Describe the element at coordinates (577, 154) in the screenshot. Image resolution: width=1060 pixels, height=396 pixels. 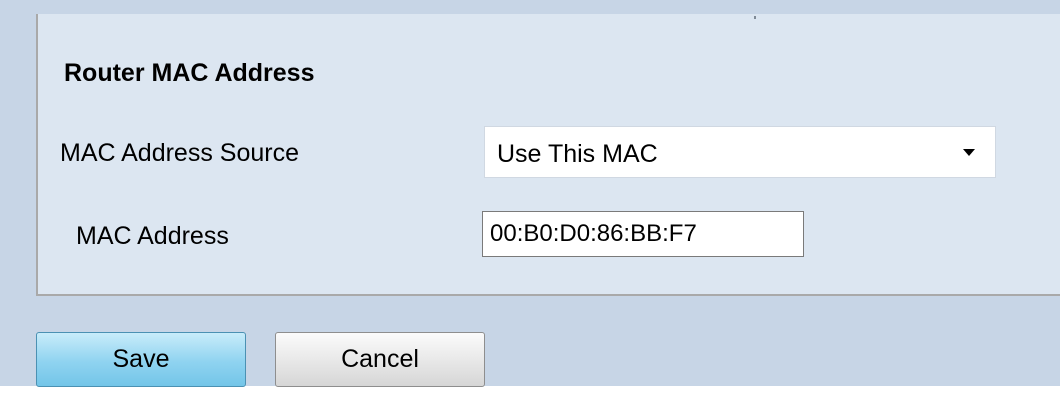
I see `mac-address-source-value: Use This MAC` at that location.